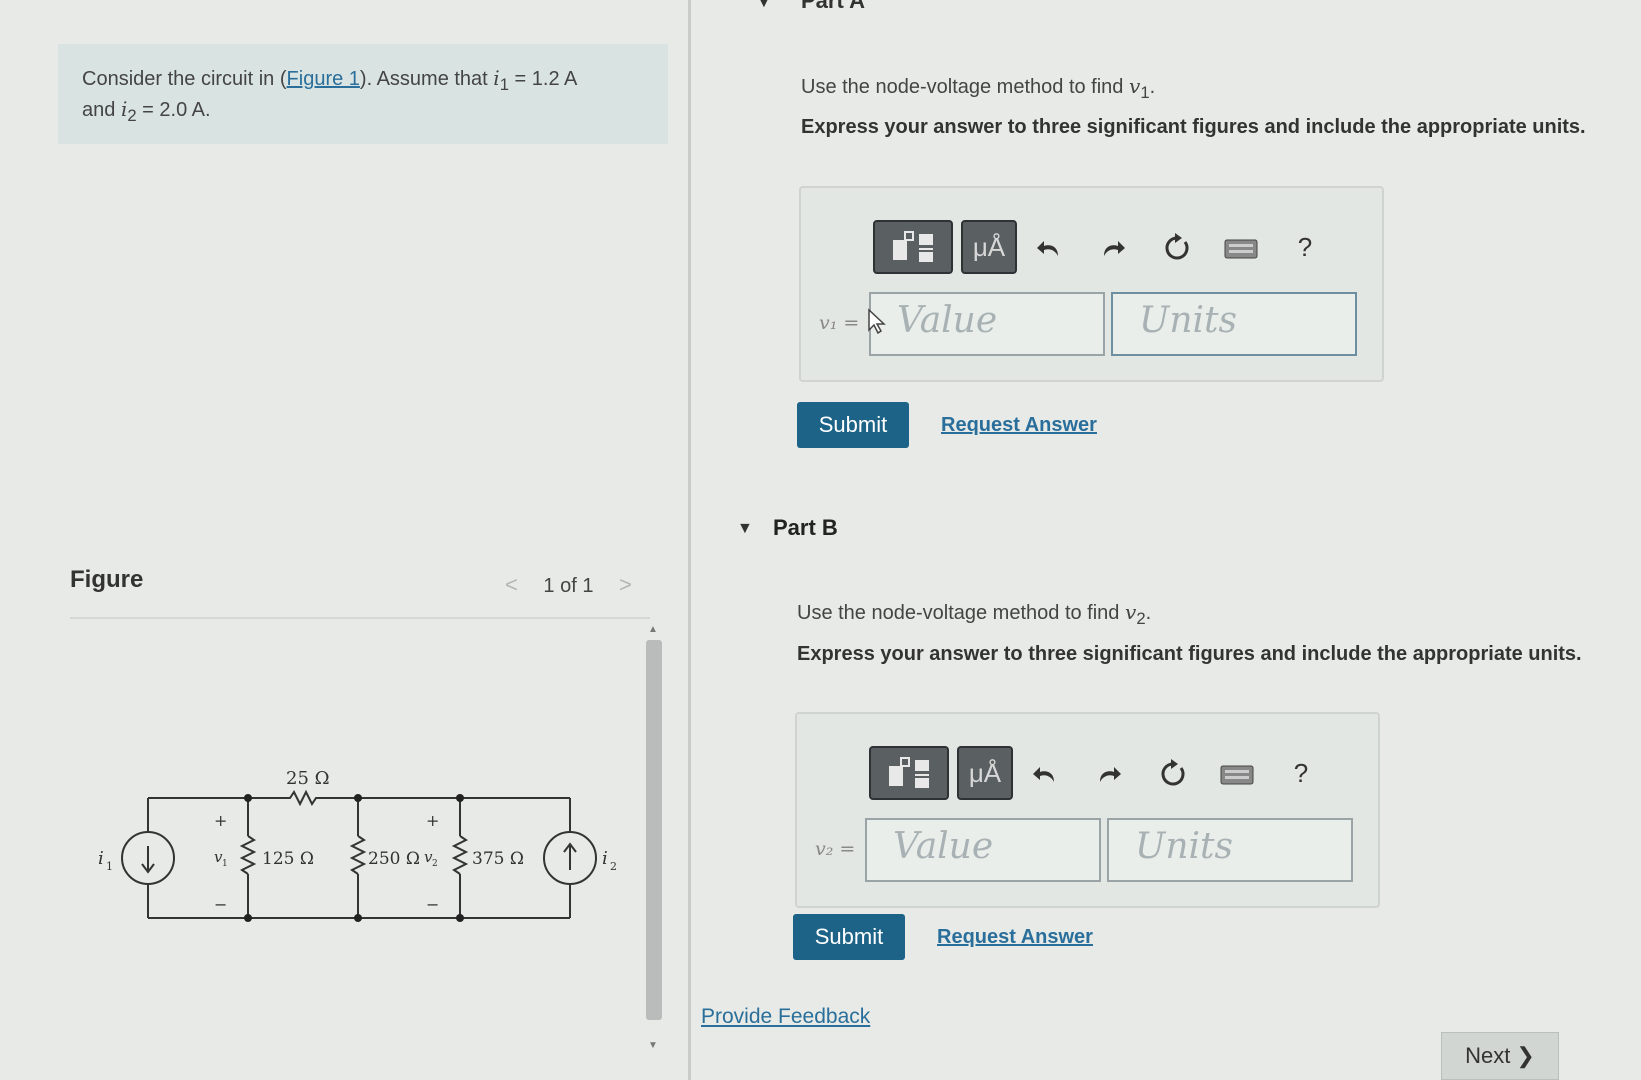 The image size is (1641, 1080). I want to click on part-b-toolbar: μÅ ?, so click(1101, 773).